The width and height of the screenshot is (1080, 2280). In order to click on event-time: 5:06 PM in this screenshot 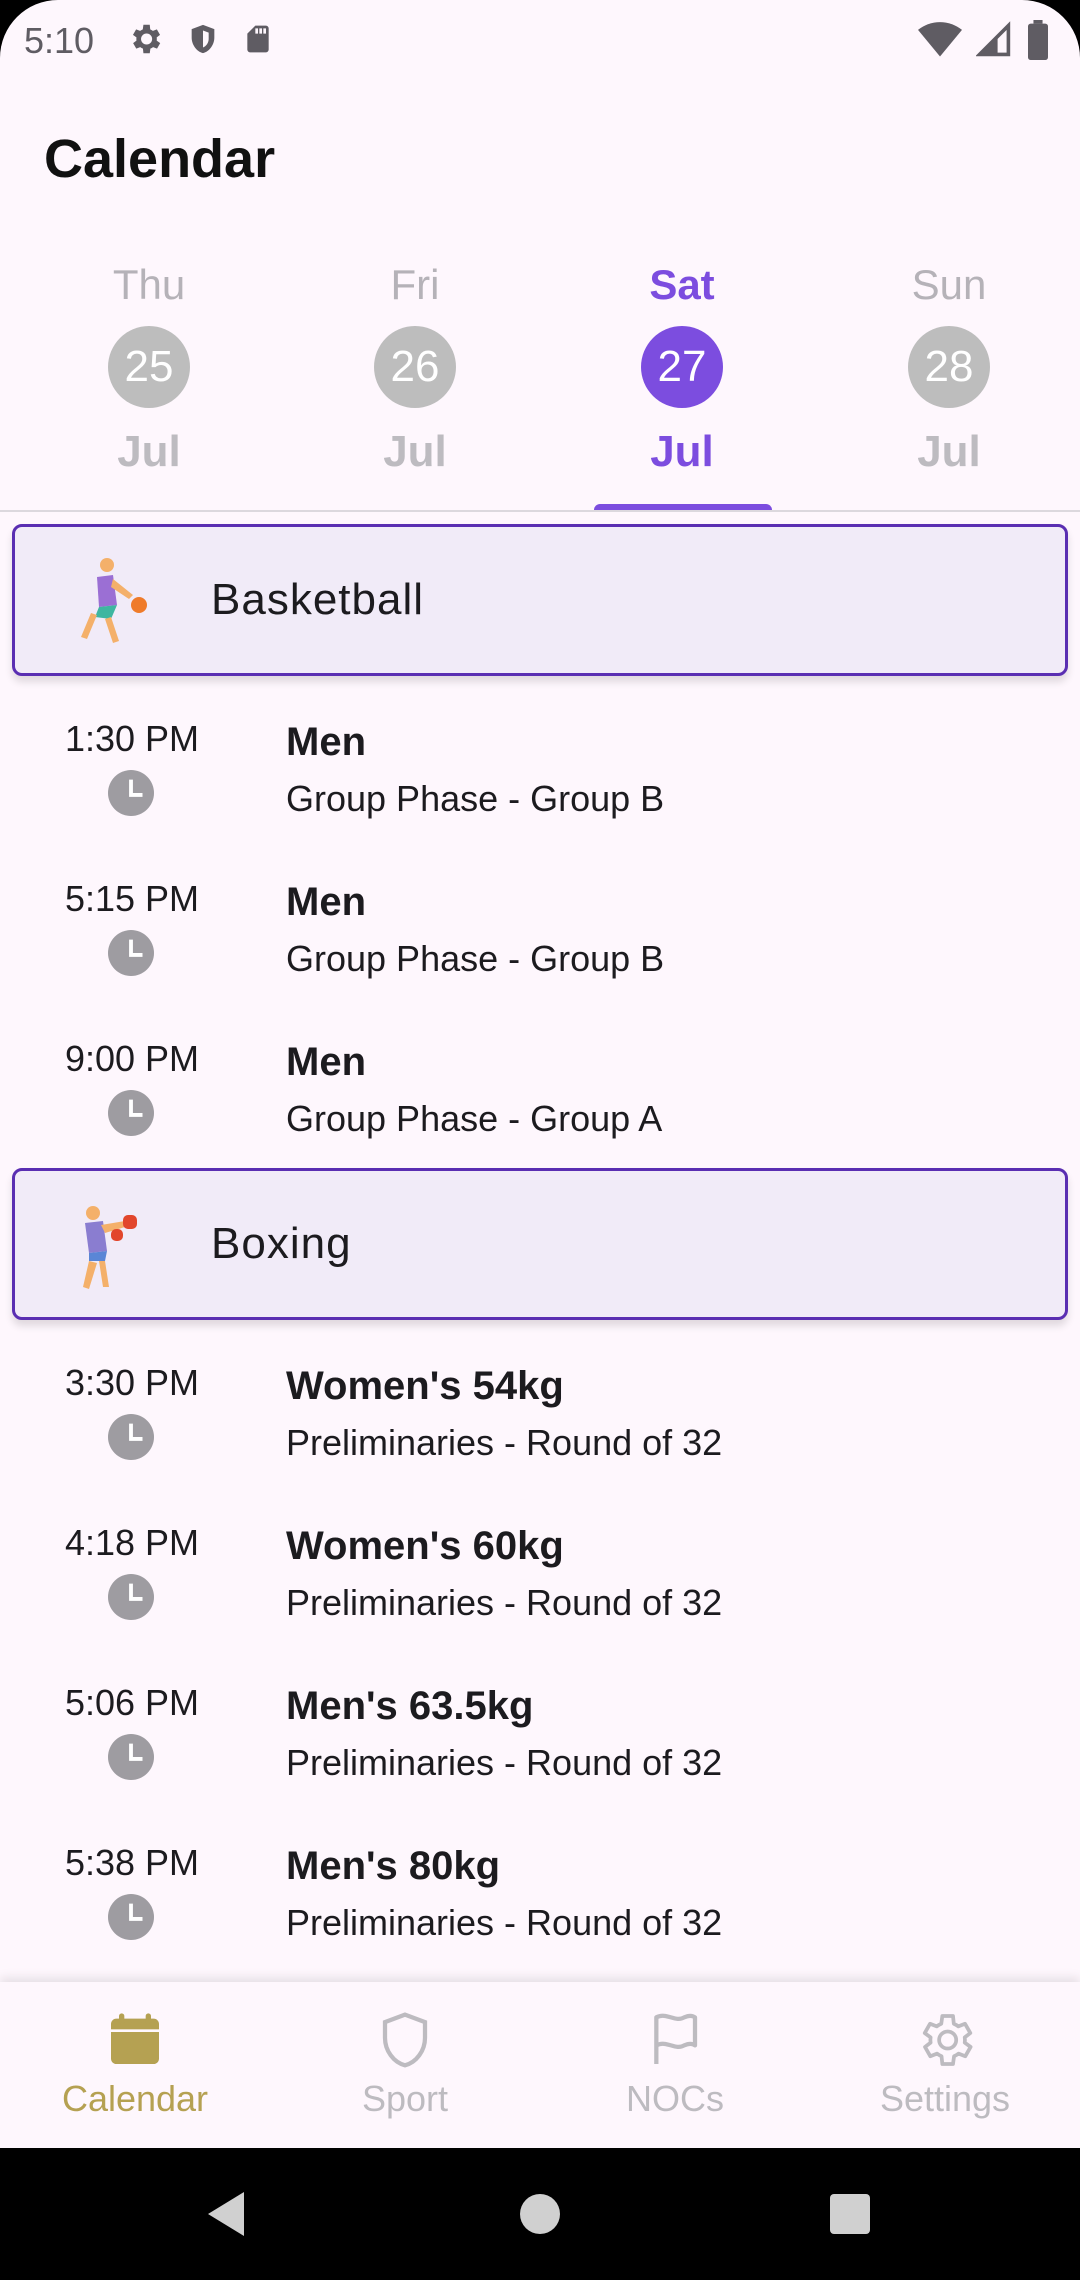, I will do `click(132, 1702)`.